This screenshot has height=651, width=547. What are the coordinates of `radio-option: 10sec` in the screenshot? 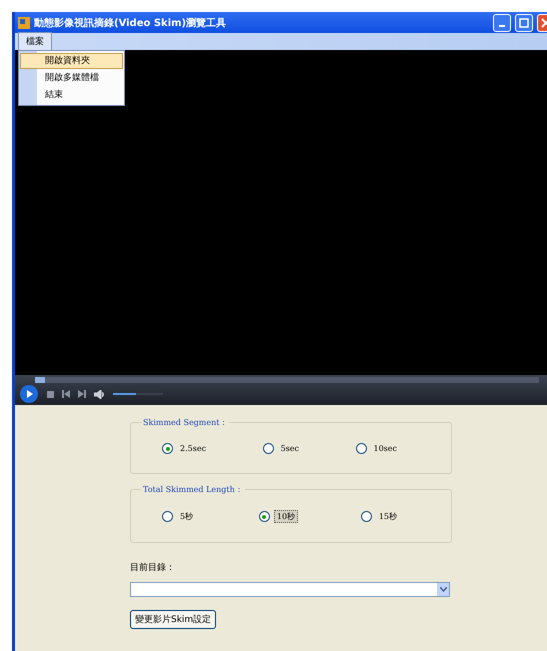 It's located at (377, 448).